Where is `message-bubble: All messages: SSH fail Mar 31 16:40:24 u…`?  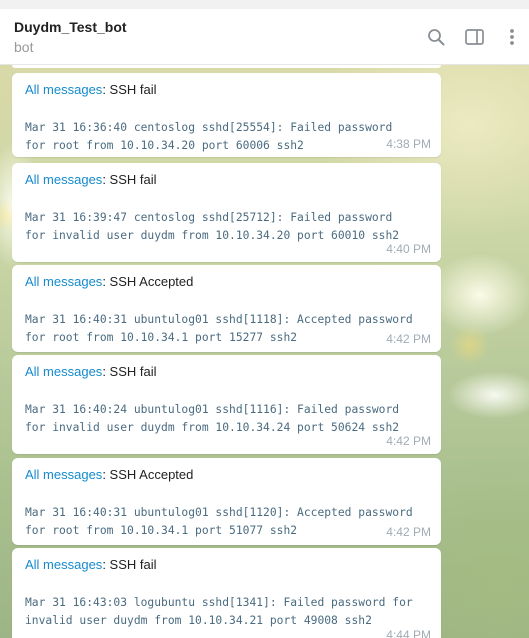
message-bubble: All messages: SSH fail Mar 31 16:40:24 u… is located at coordinates (226, 404).